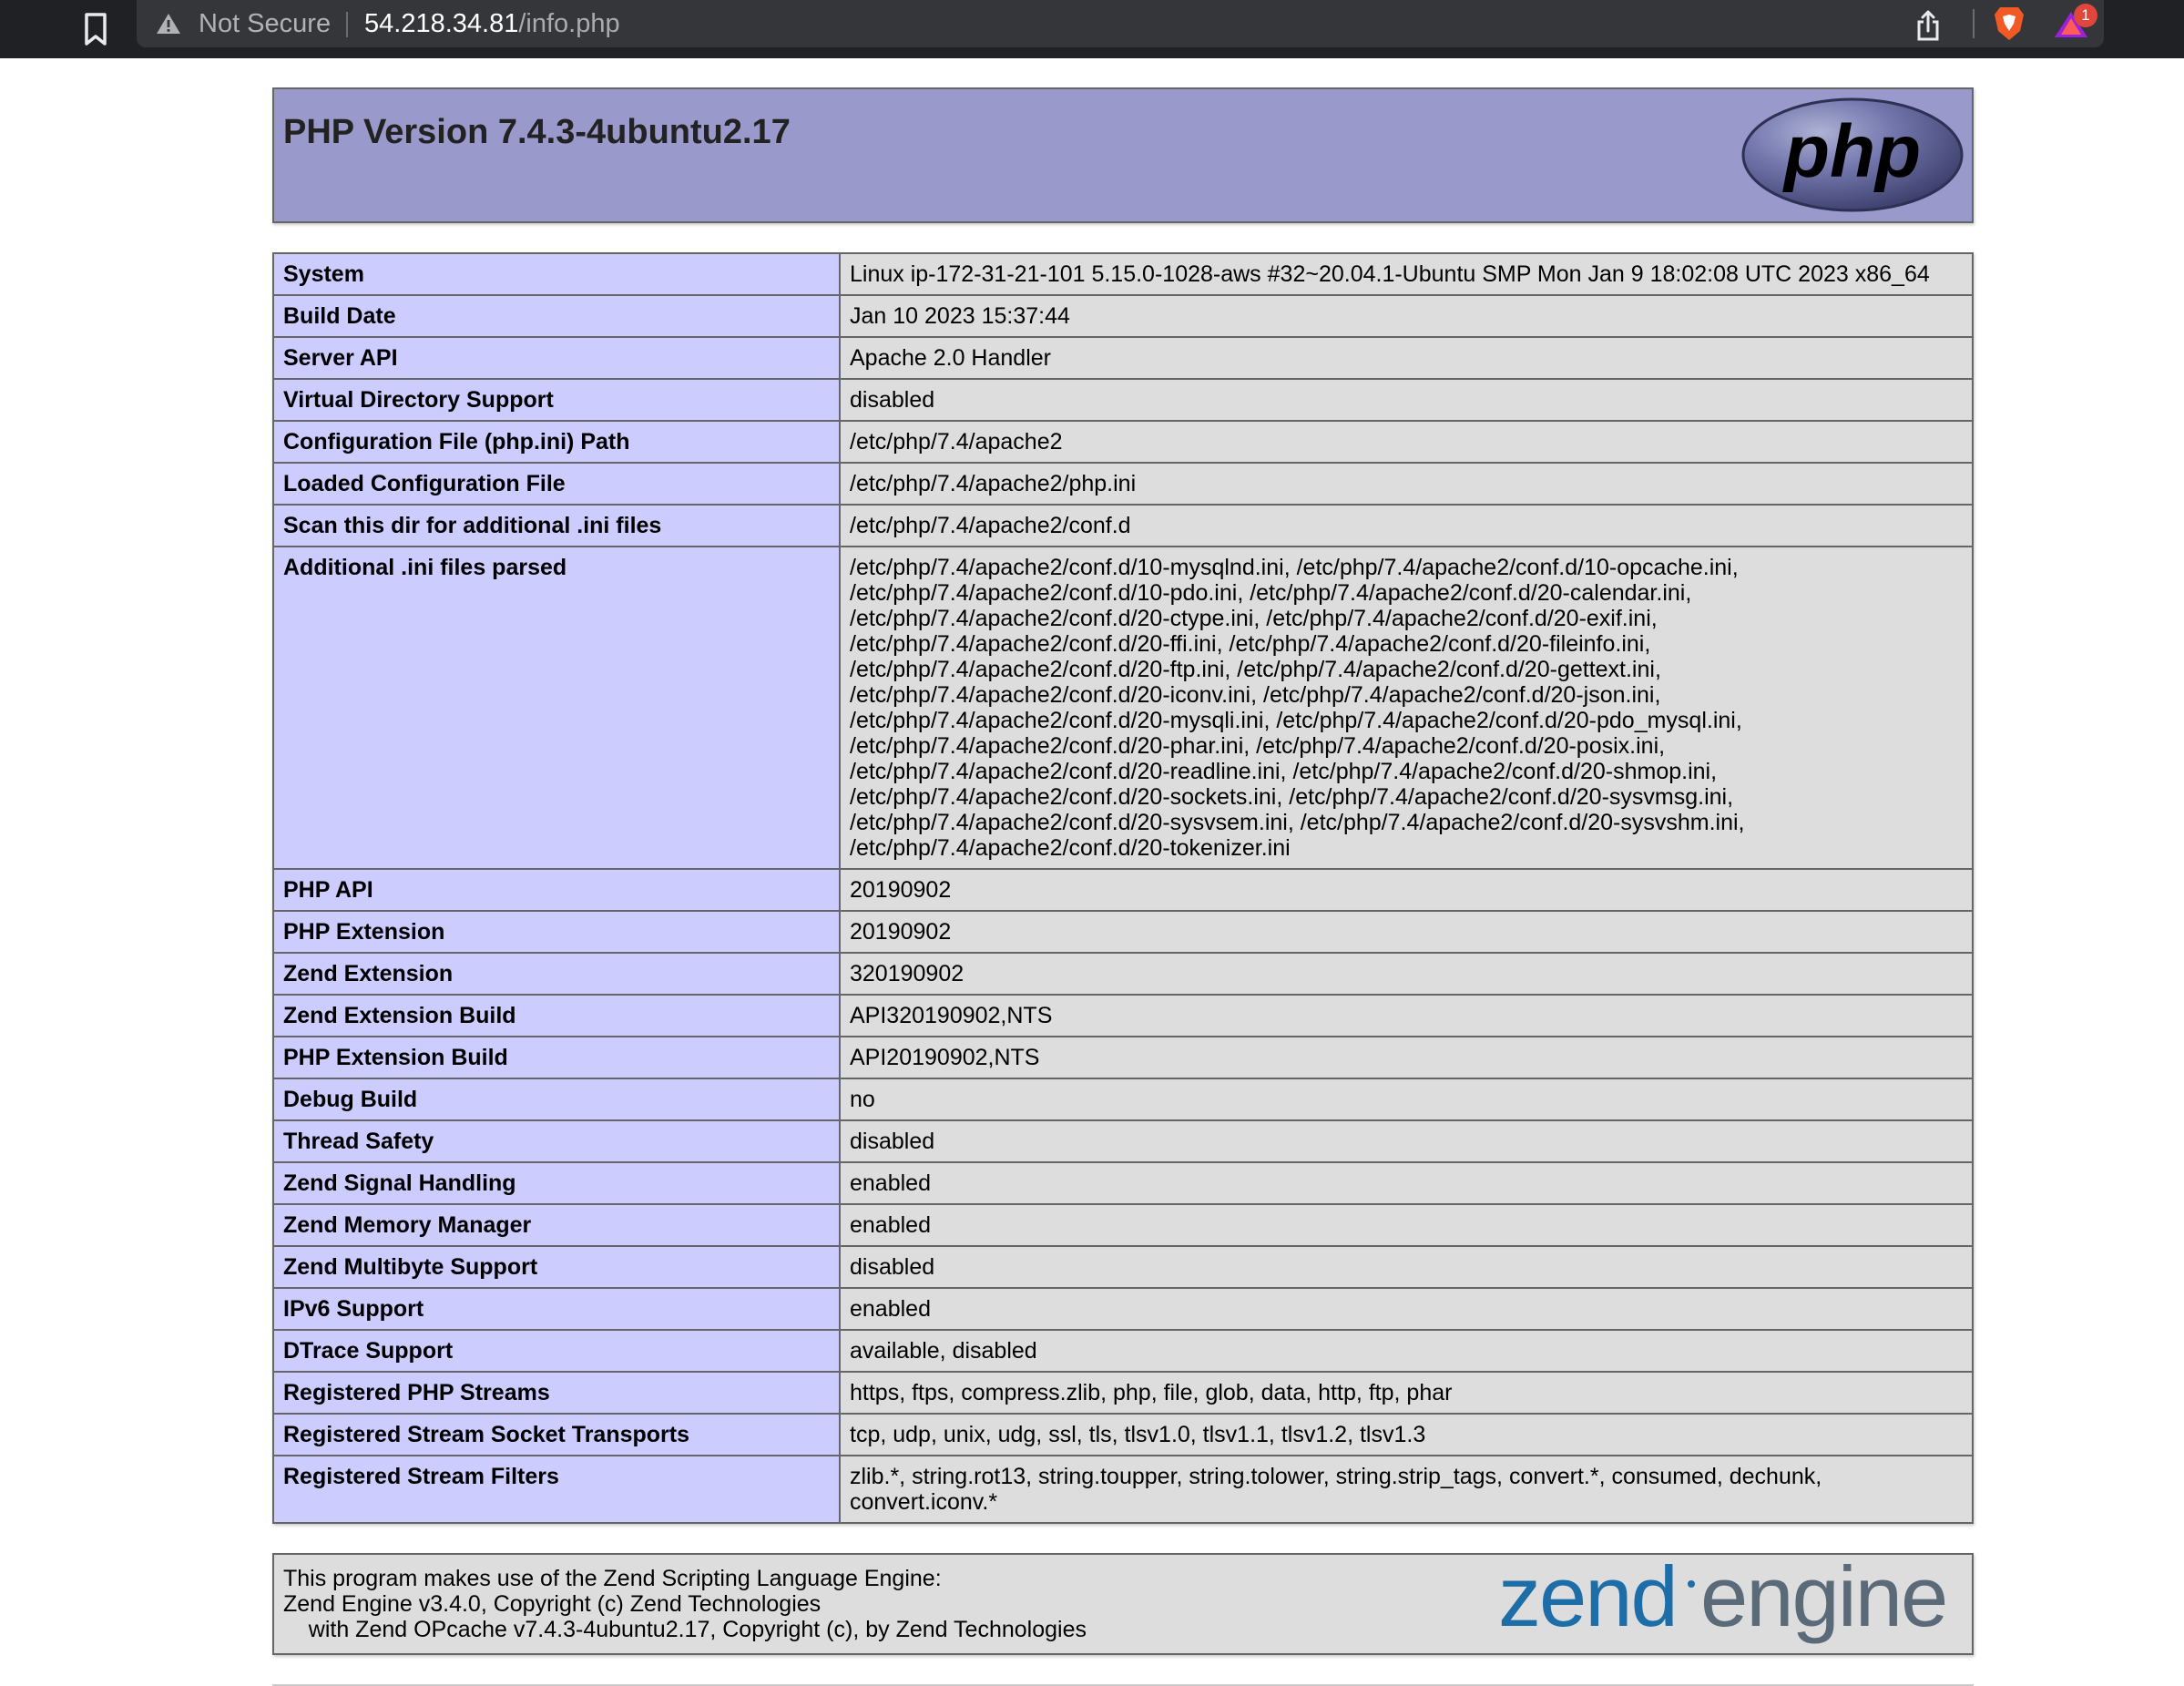  Describe the element at coordinates (442, 23) in the screenshot. I see `url-host: 54.218.34.81` at that location.